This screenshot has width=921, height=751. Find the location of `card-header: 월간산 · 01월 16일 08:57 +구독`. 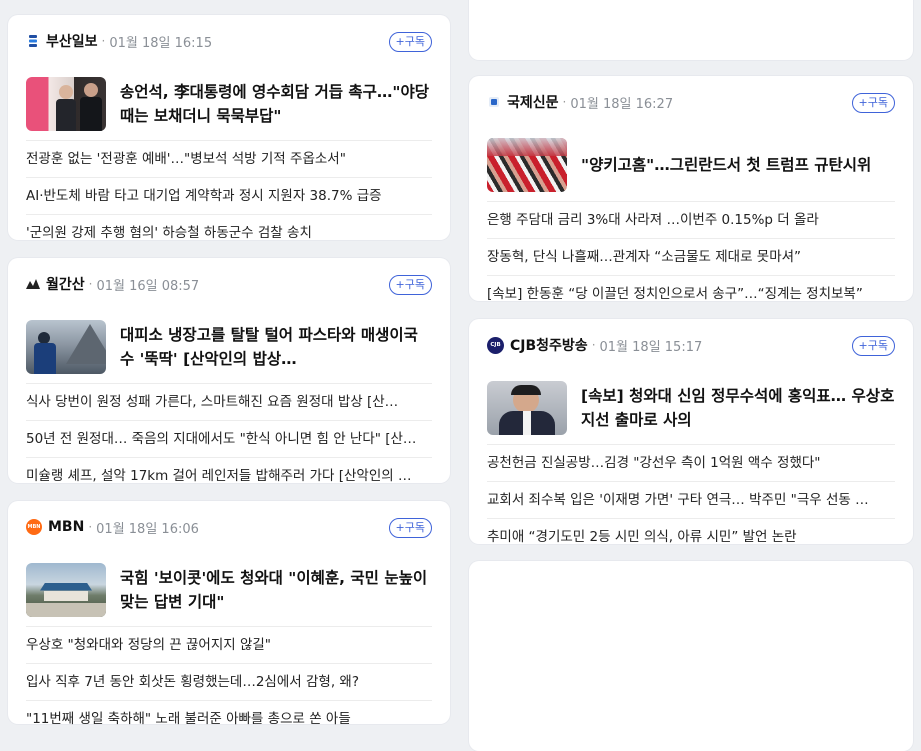

card-header: 월간산 · 01월 16일 08:57 +구독 is located at coordinates (229, 284).